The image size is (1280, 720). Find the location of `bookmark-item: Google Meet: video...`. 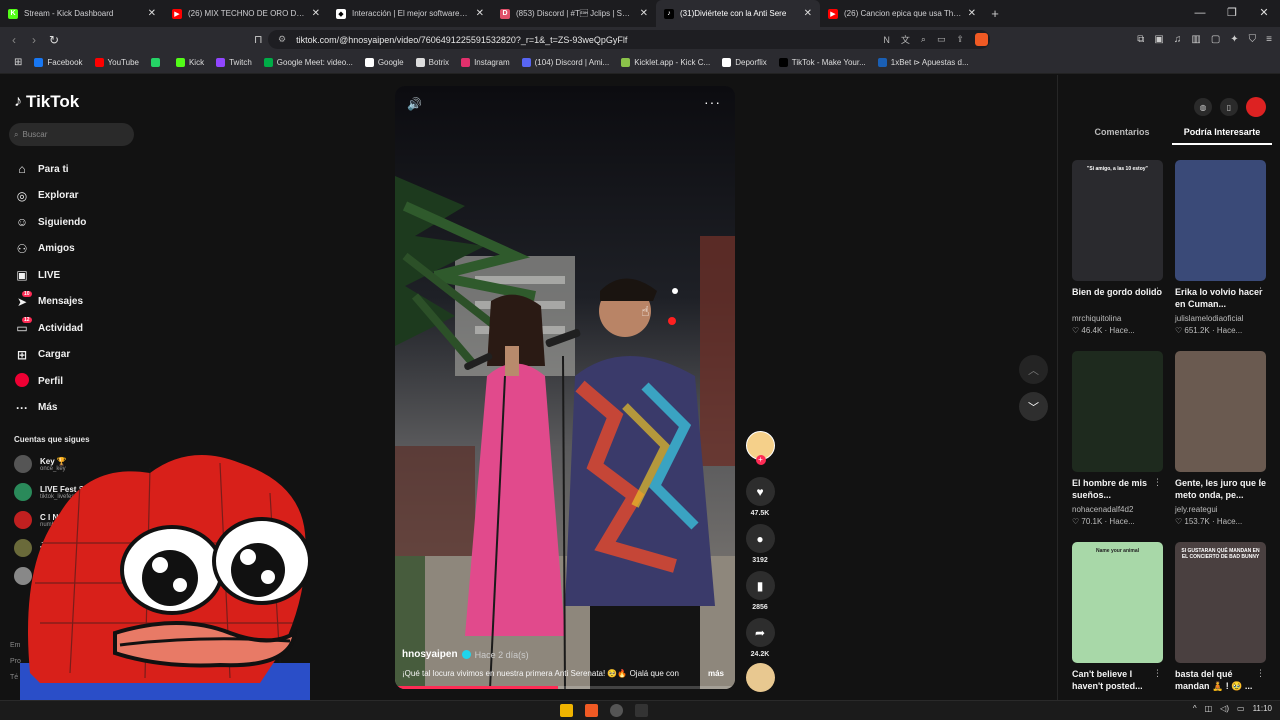

bookmark-item: Google Meet: video... is located at coordinates (308, 62).